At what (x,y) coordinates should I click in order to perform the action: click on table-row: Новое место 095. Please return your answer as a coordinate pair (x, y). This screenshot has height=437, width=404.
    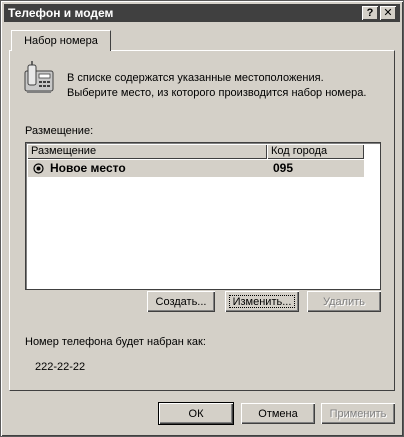
    Looking at the image, I should click on (196, 168).